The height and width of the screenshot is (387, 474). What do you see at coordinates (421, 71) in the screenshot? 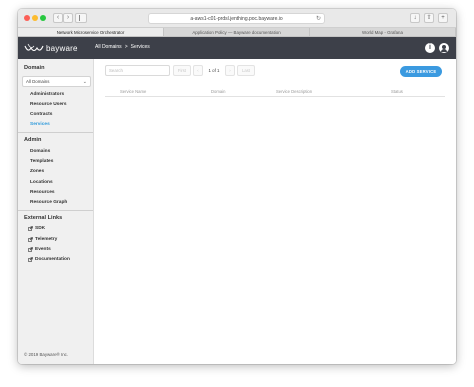
I see `add-service-button: ADD SERVICE` at bounding box center [421, 71].